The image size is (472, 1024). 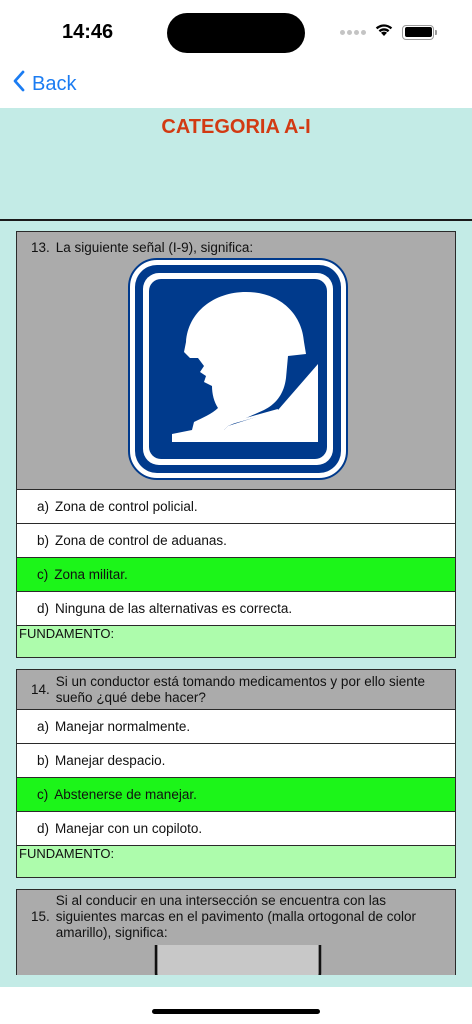 I want to click on option-c-correct: c) Zona militar., so click(x=236, y=574).